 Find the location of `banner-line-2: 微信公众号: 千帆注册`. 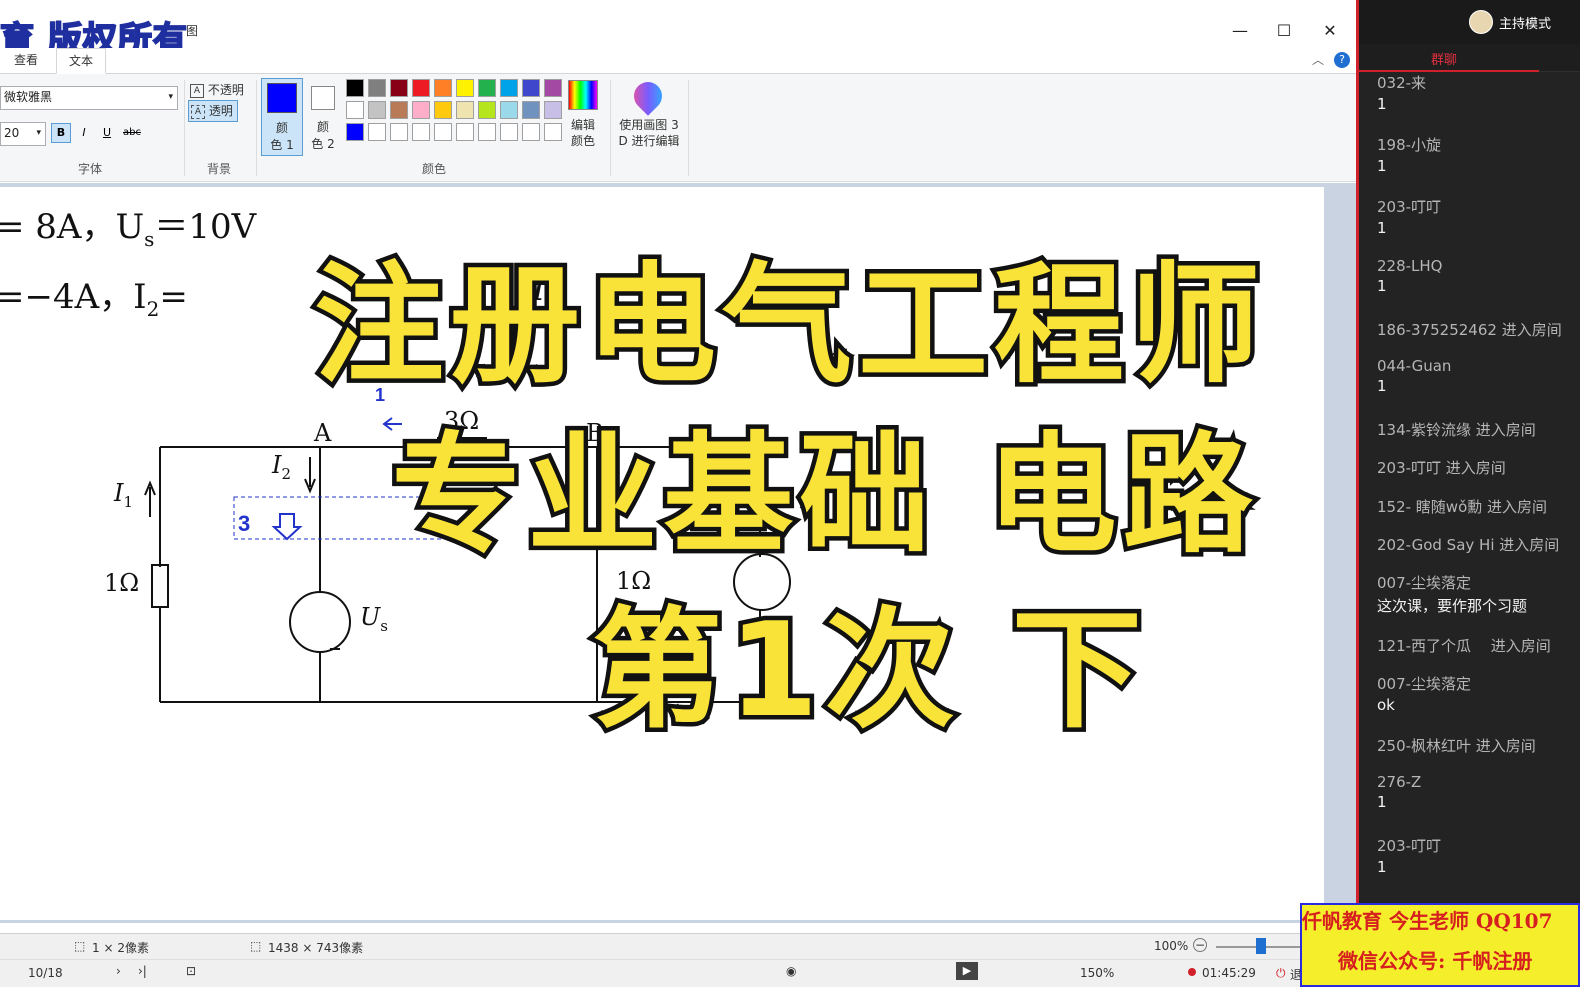

banner-line-2: 微信公众号: 千帆注册 is located at coordinates (1435, 961).